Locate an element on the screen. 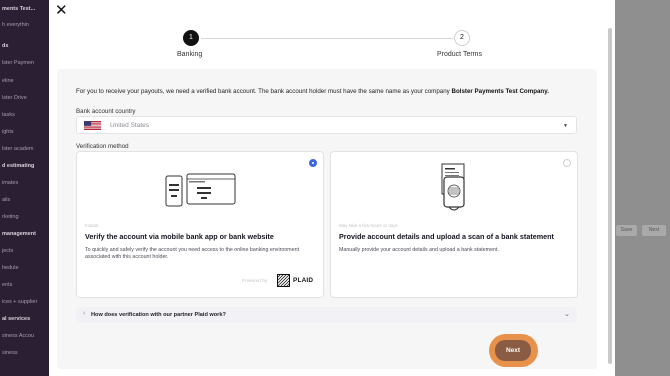 The width and height of the screenshot is (670, 376). background-sidebar-item: lster Paymen is located at coordinates (18, 63).